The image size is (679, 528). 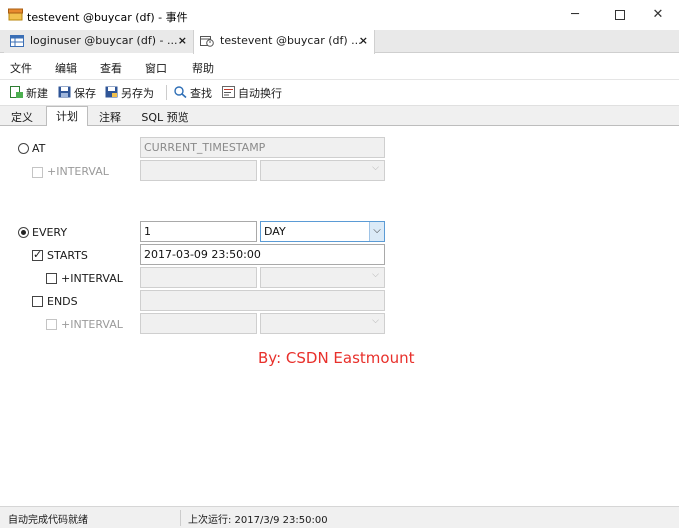 What do you see at coordinates (37, 301) in the screenshot?
I see `ends-checkbox` at bounding box center [37, 301].